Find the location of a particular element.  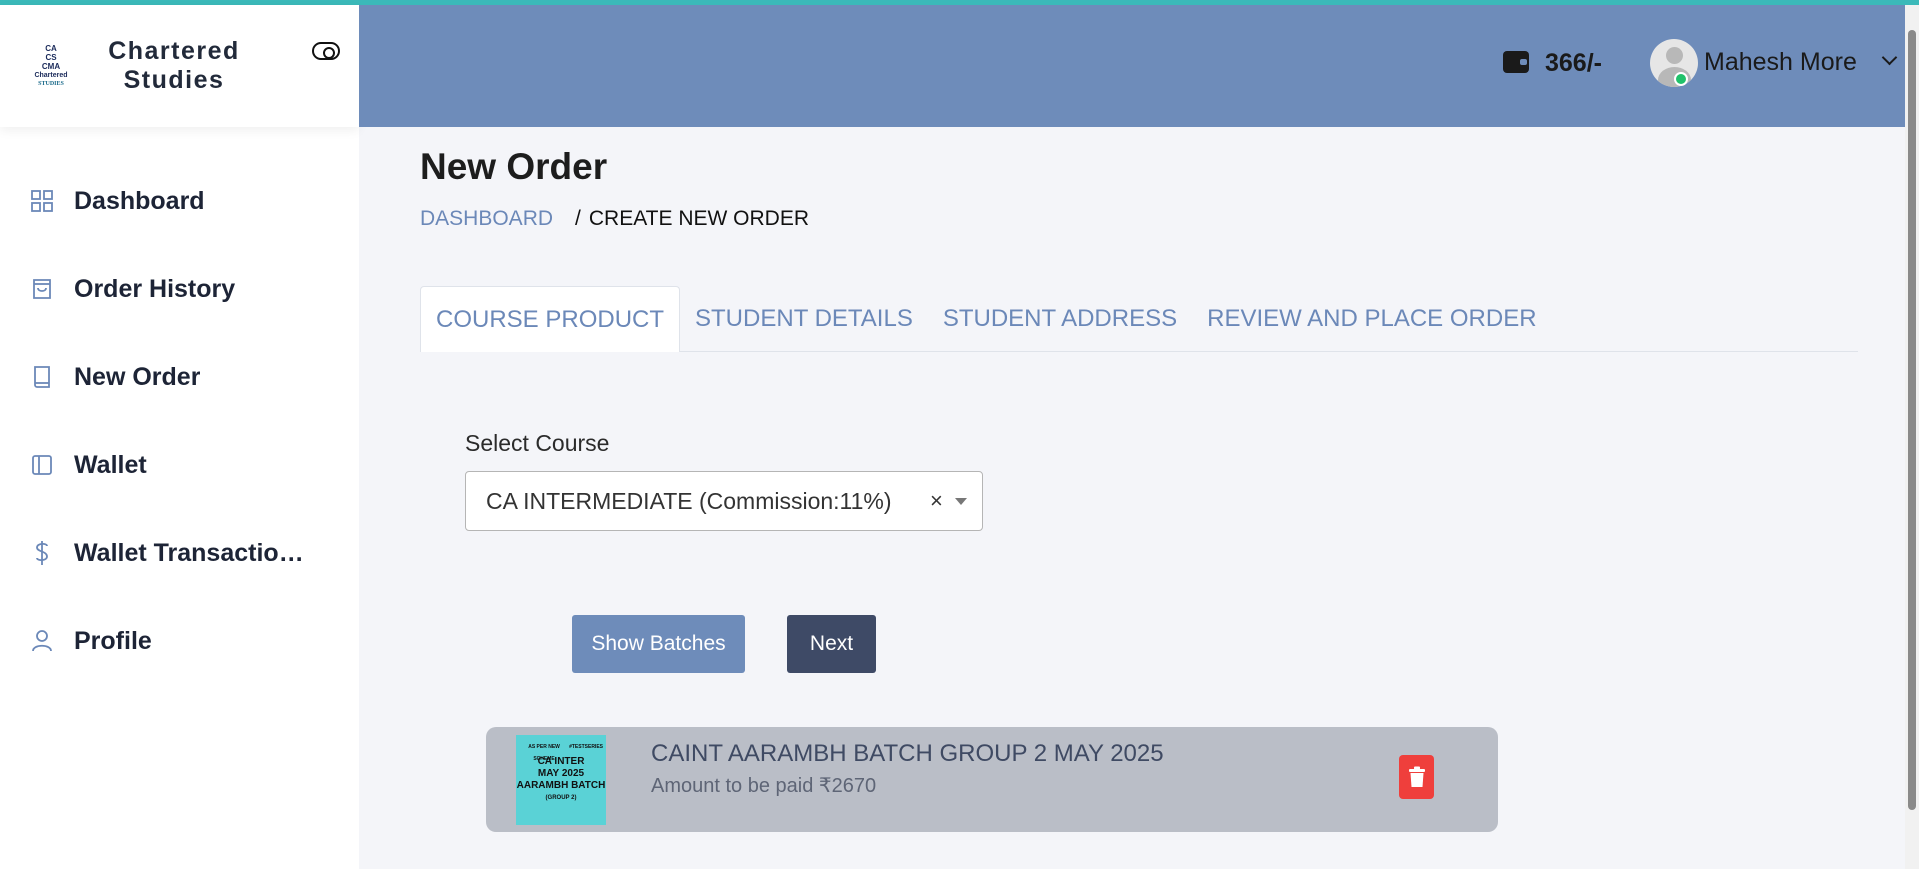

thumbnail-line: (GROUP 2) is located at coordinates (561, 798).